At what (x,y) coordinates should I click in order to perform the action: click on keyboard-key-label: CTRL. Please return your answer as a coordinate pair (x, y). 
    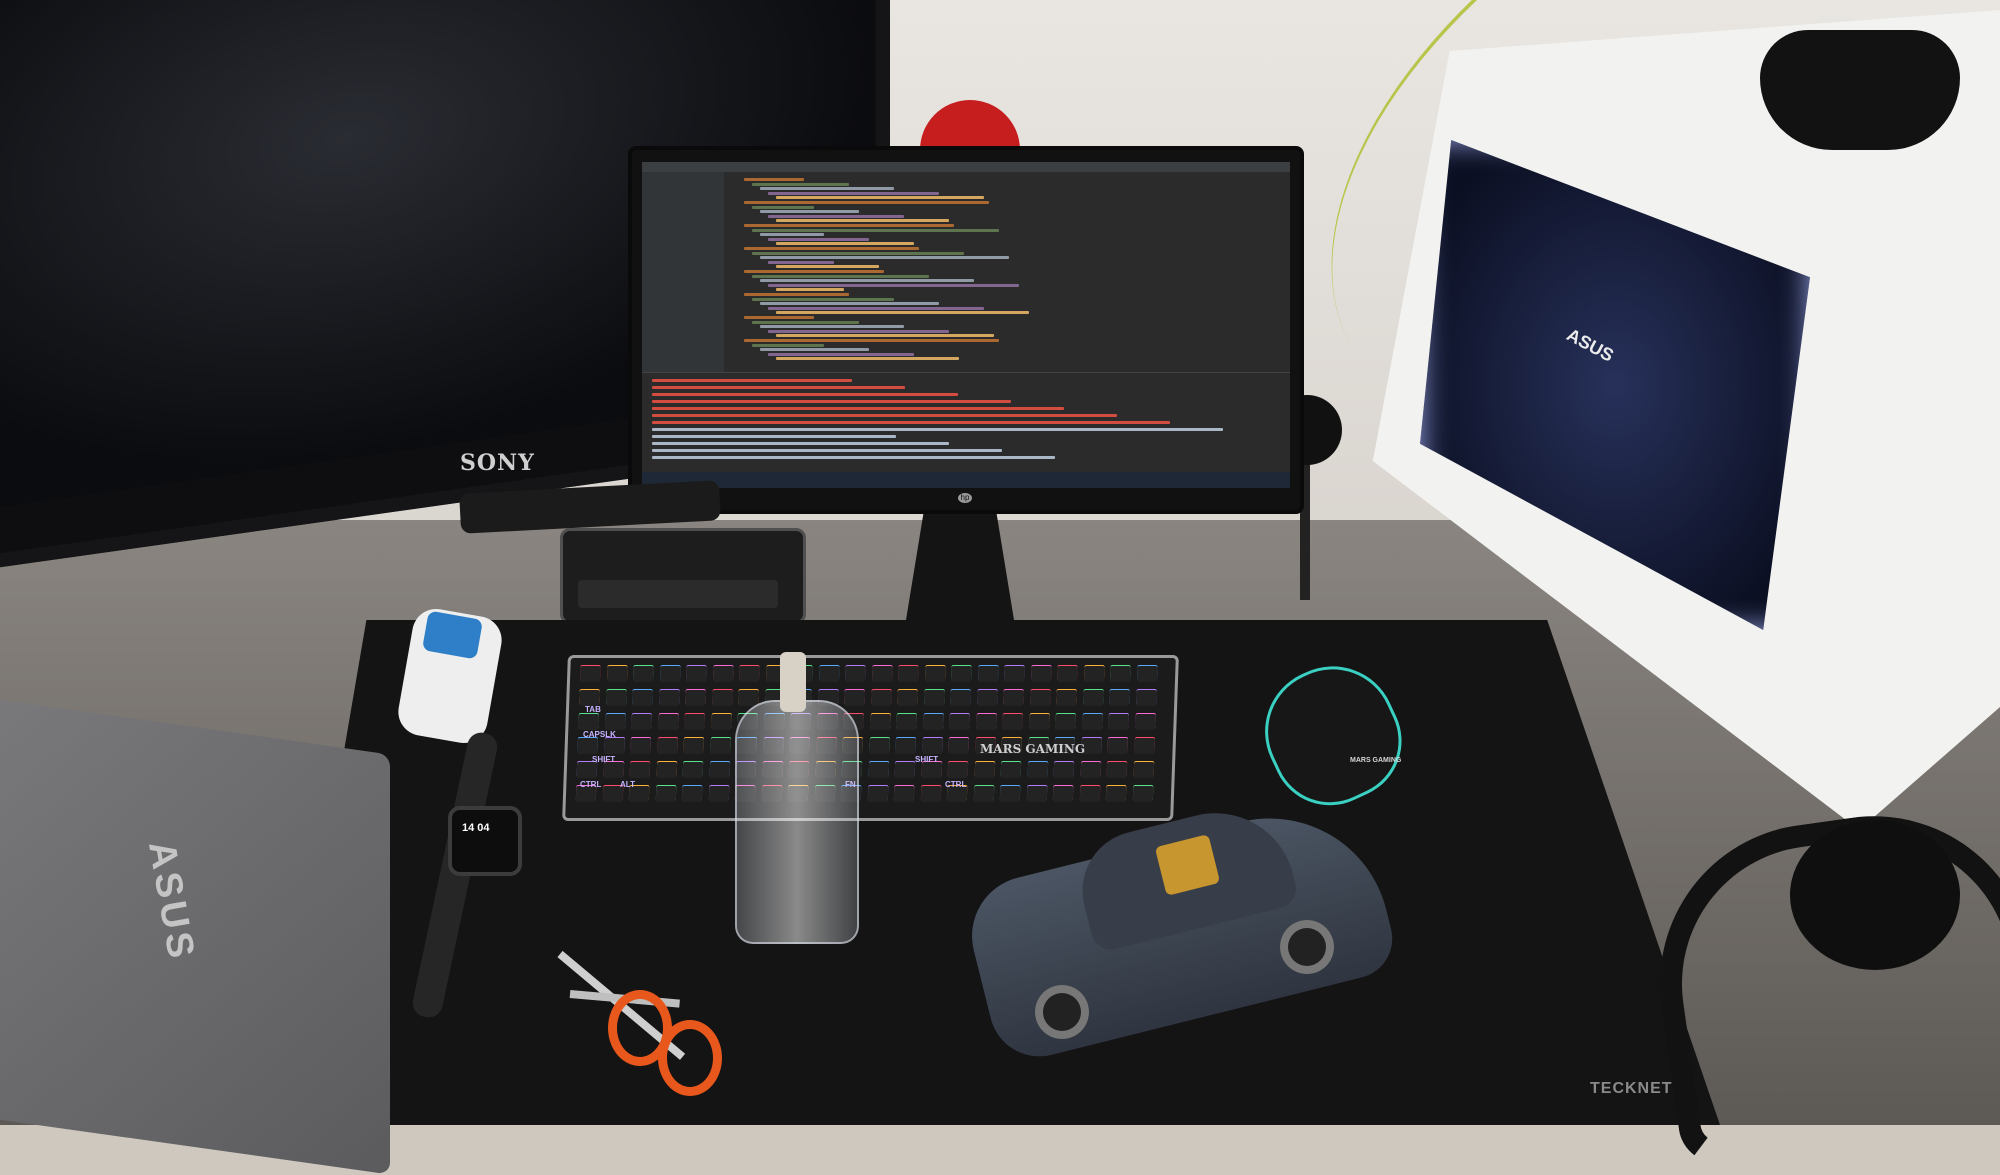
    Looking at the image, I should click on (956, 784).